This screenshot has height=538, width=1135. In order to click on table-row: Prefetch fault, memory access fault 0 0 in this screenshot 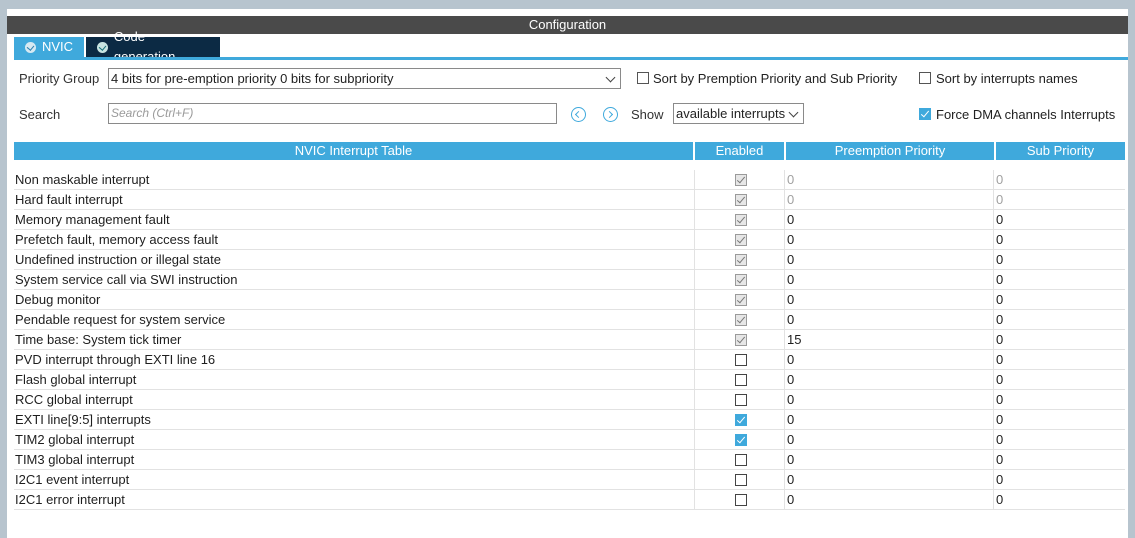, I will do `click(569, 240)`.